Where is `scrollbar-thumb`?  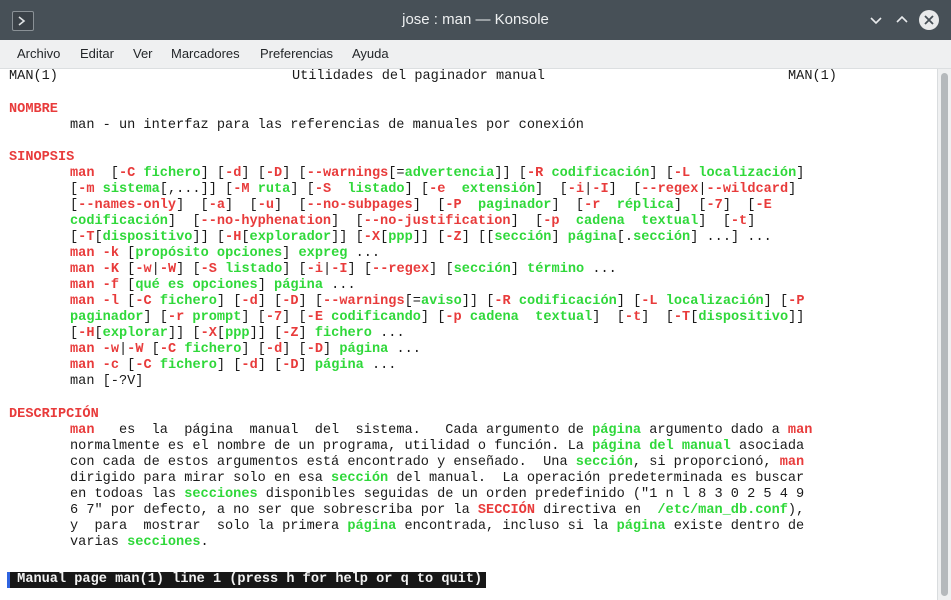
scrollbar-thumb is located at coordinates (944, 334).